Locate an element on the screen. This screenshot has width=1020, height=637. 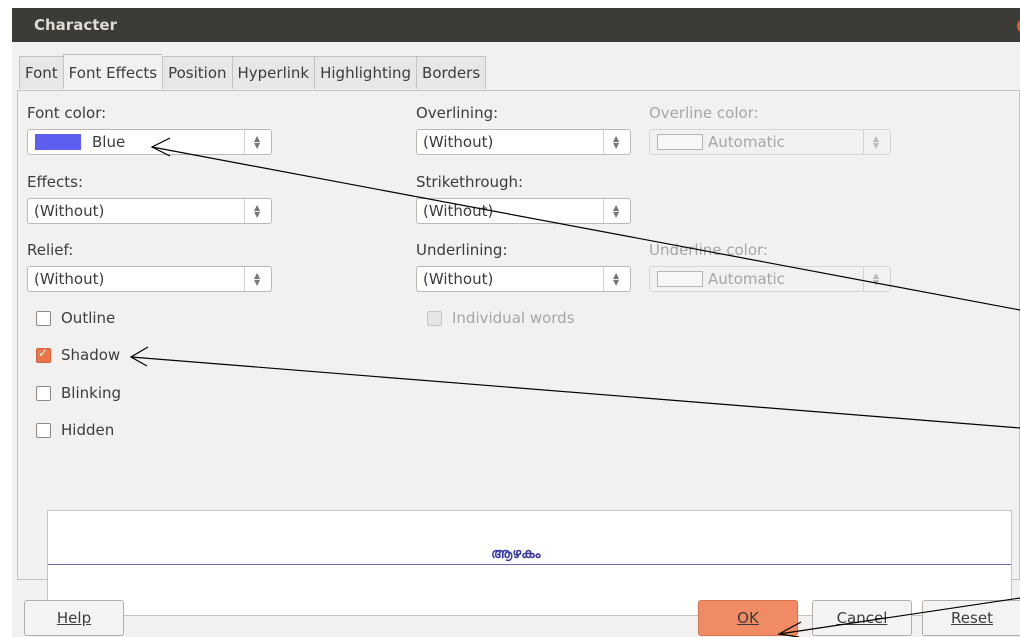
tab-font-effects: Font Effects is located at coordinates (112, 71).